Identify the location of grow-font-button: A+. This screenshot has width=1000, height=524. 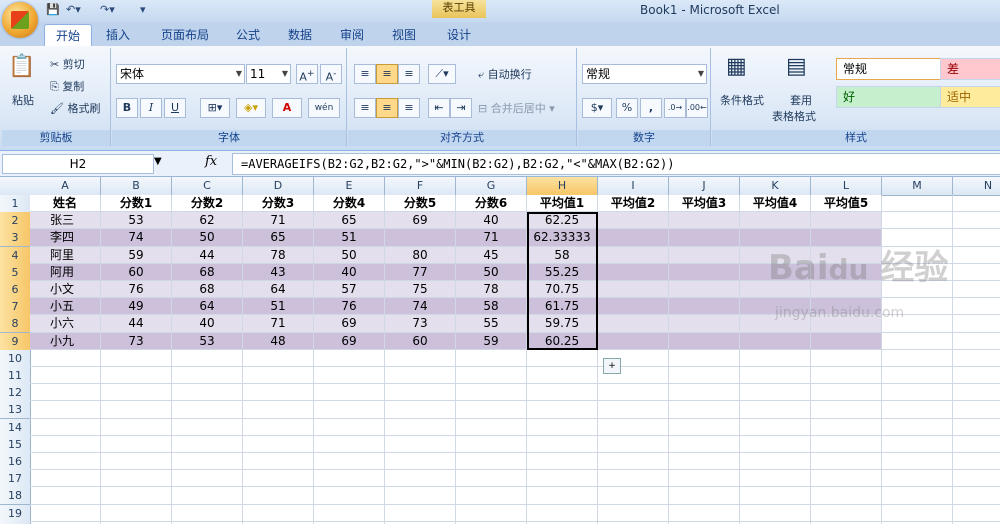
(307, 74).